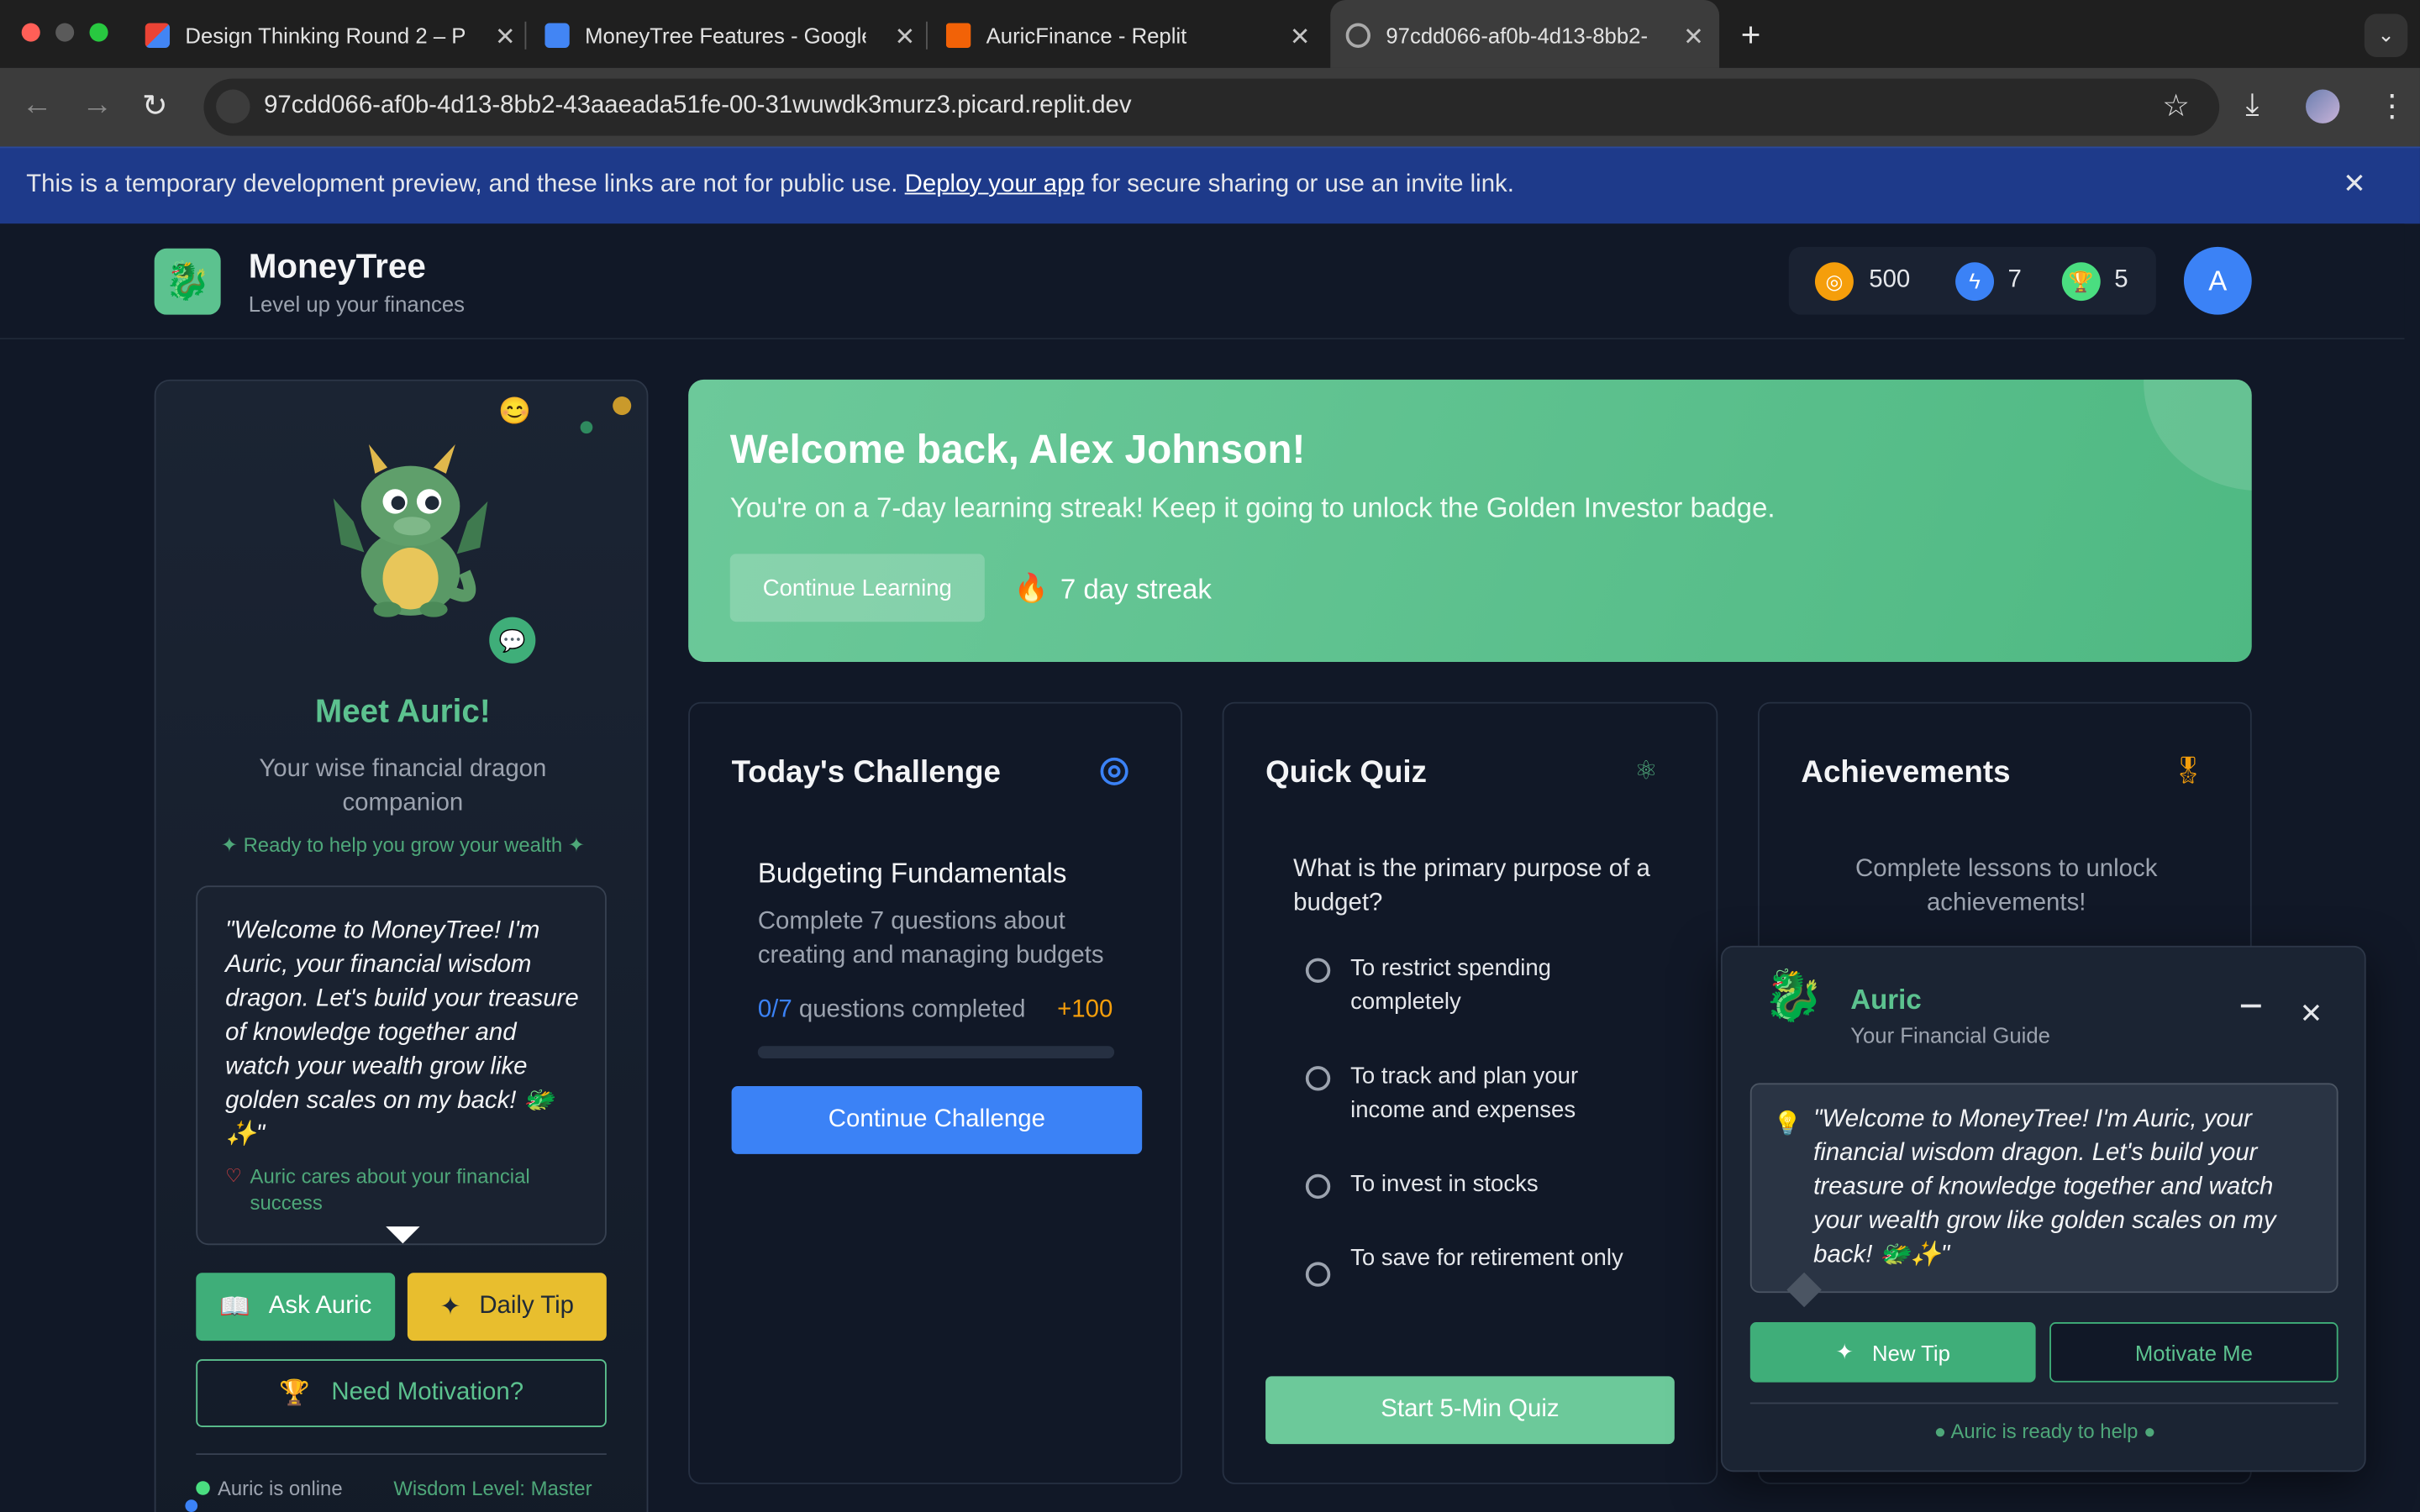  I want to click on close-banner-icon: ✕, so click(2354, 184).